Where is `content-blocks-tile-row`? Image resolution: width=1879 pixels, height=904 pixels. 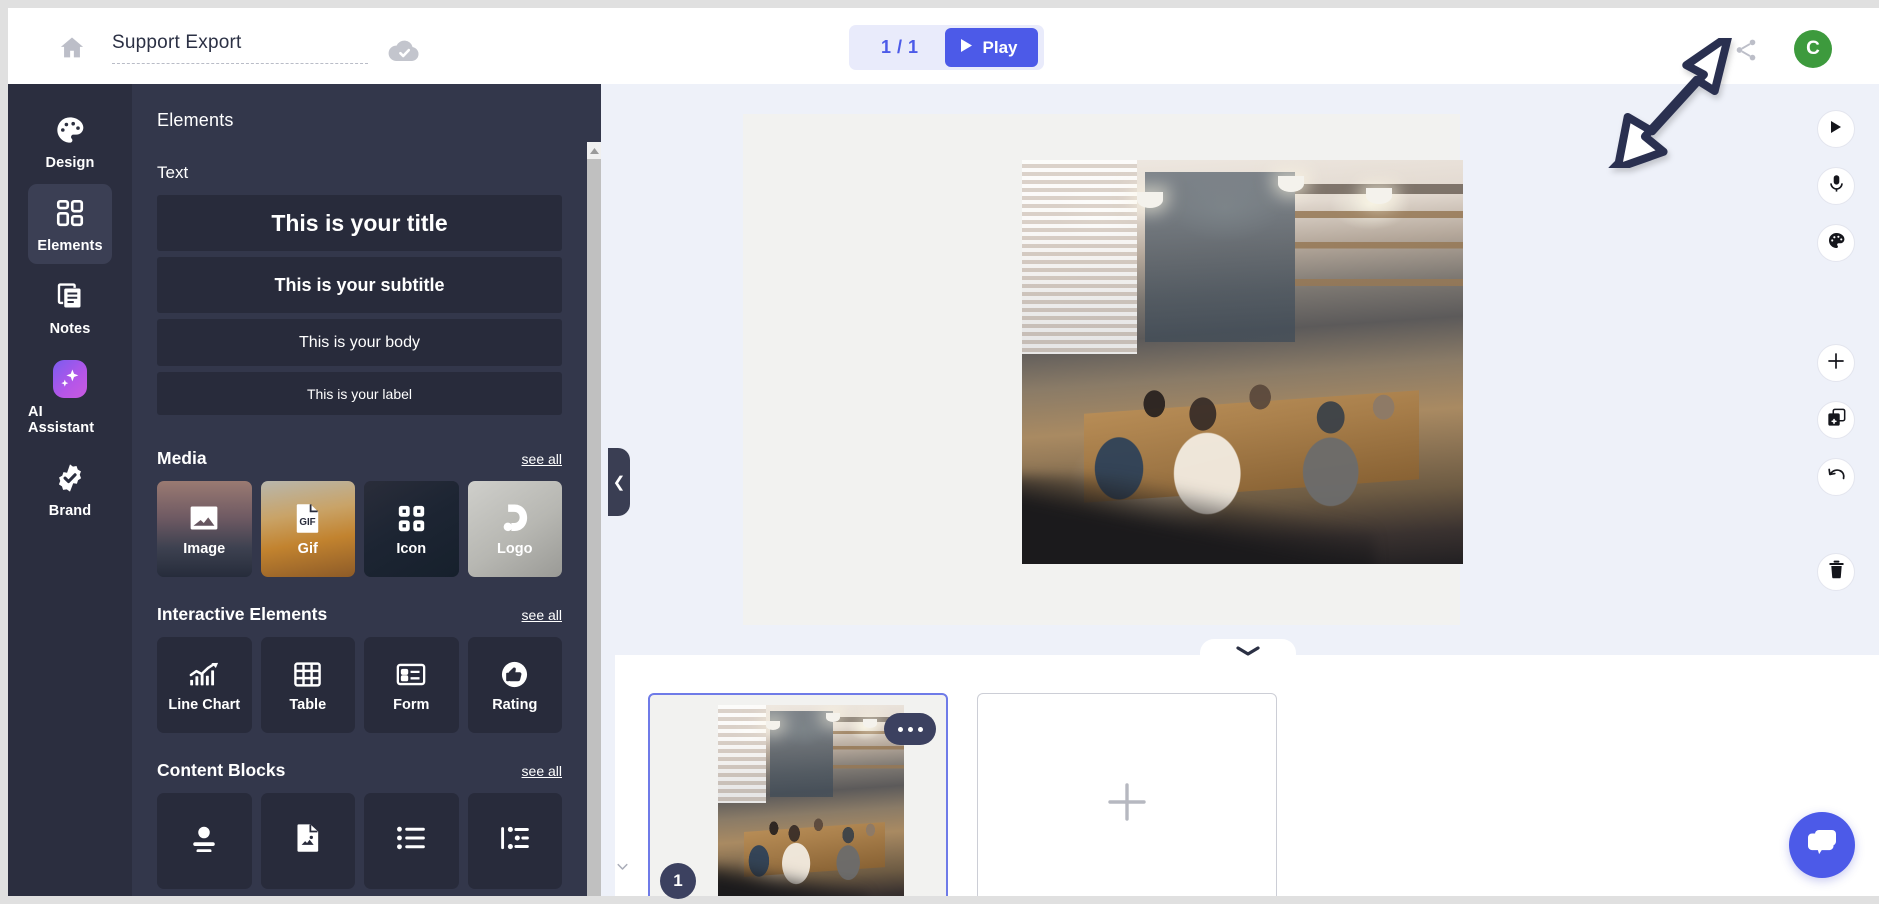 content-blocks-tile-row is located at coordinates (359, 841).